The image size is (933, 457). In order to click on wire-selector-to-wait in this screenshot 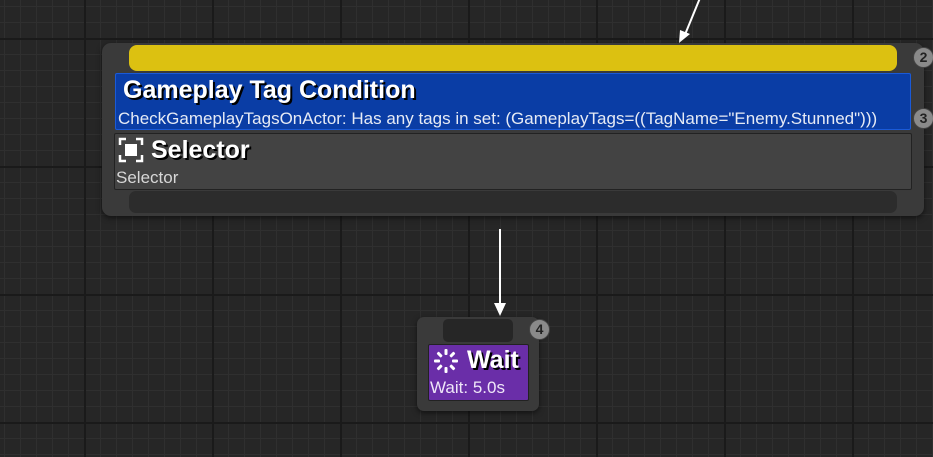, I will do `click(500, 272)`.